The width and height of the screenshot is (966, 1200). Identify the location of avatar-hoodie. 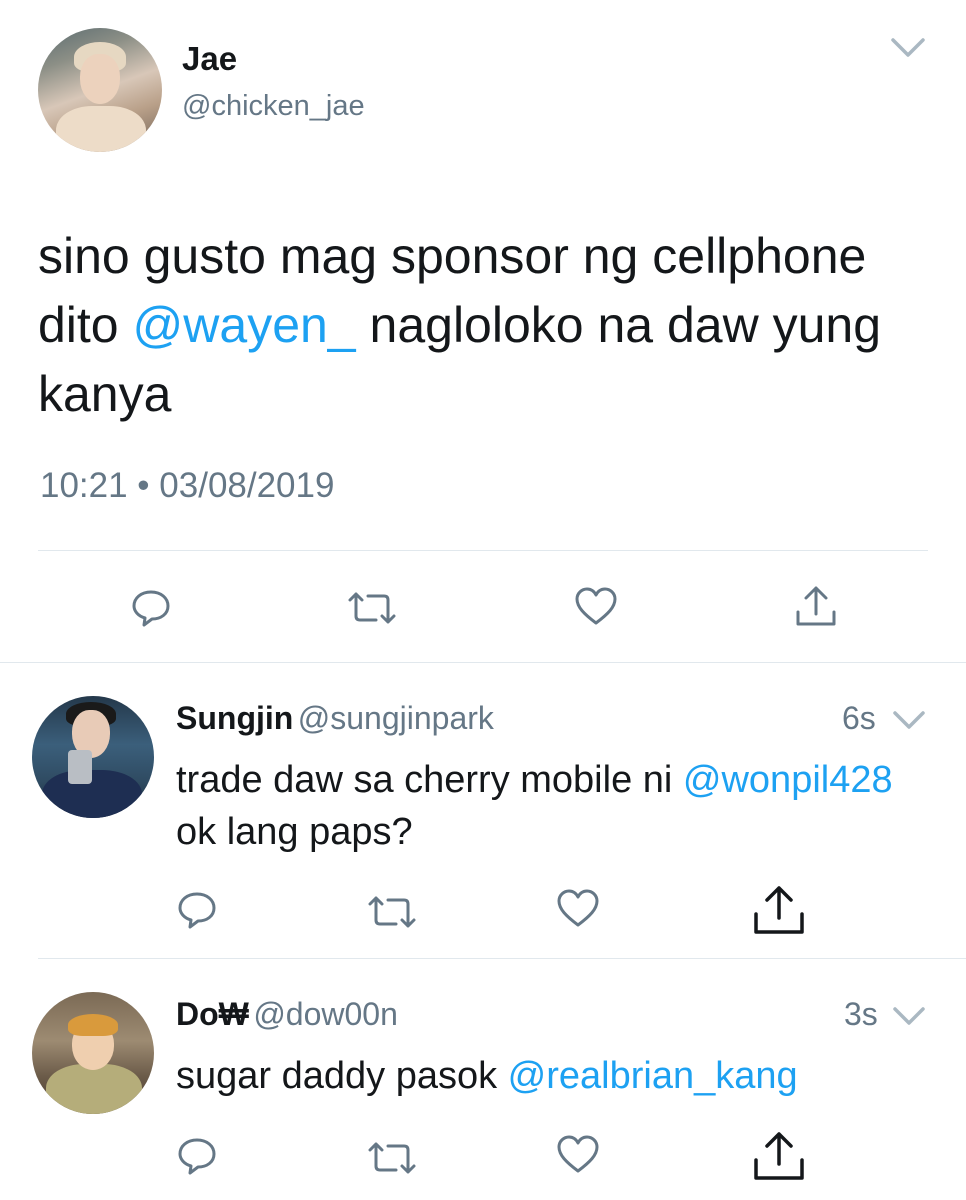
(94, 1089).